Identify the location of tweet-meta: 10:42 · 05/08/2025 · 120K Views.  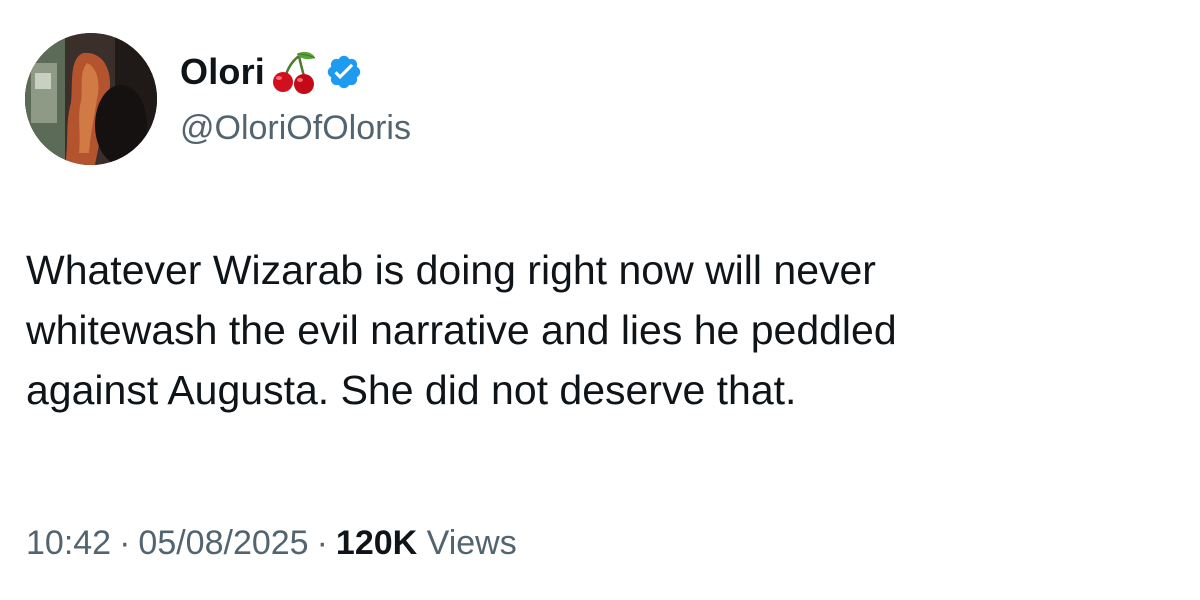
(271, 543).